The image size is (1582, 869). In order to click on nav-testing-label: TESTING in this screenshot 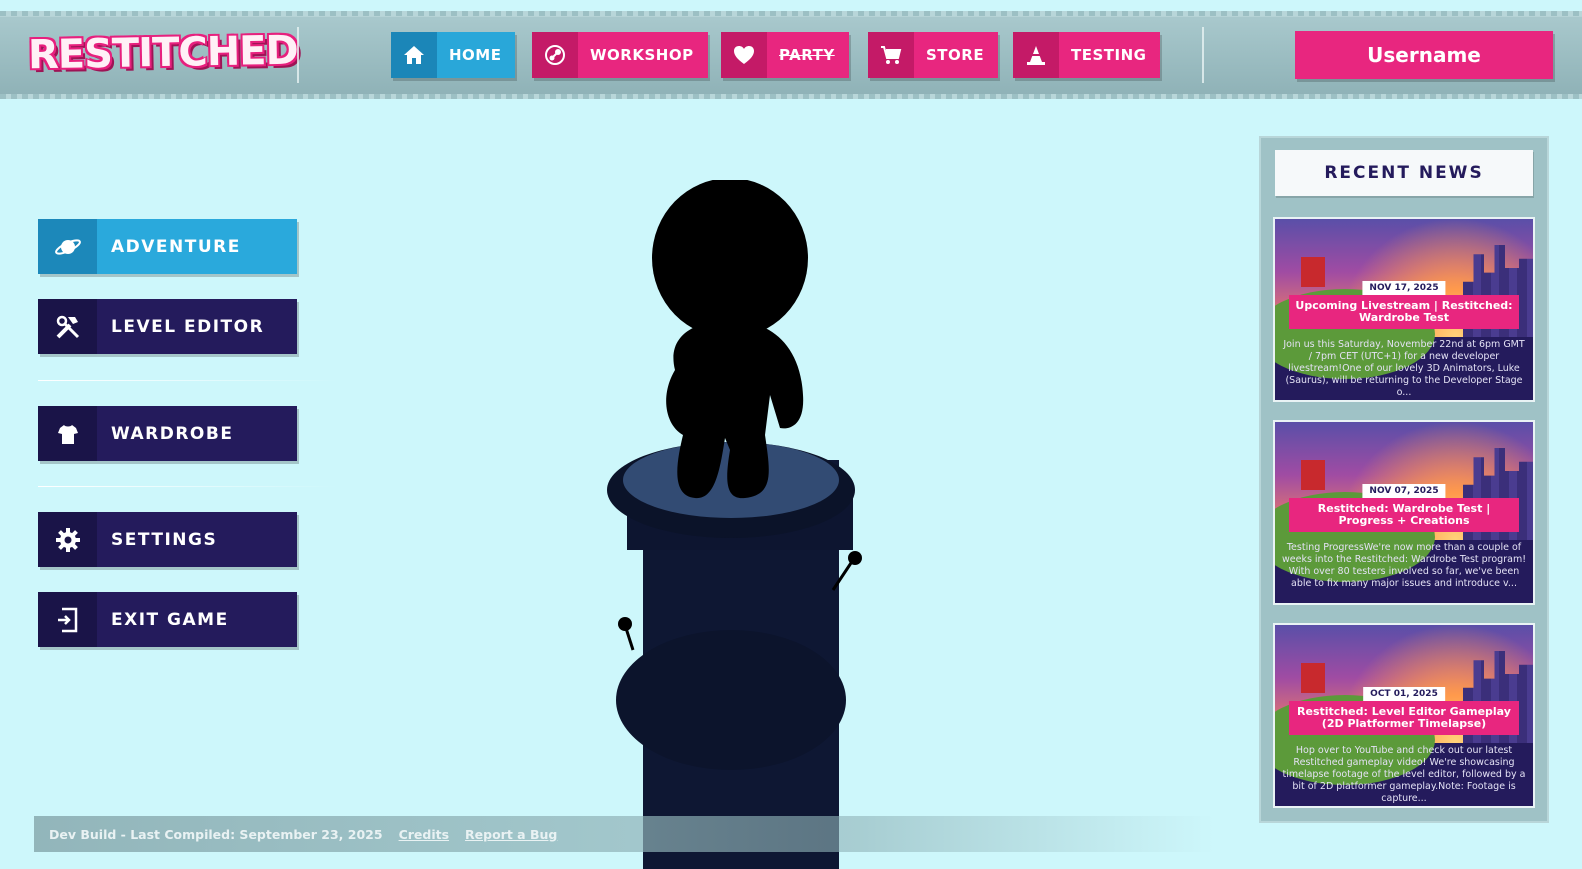, I will do `click(1109, 55)`.